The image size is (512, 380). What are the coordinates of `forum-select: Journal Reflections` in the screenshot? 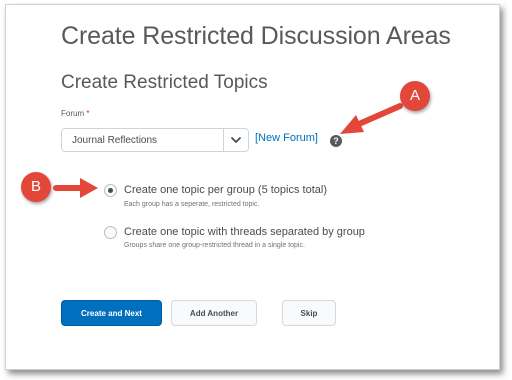 It's located at (155, 140).